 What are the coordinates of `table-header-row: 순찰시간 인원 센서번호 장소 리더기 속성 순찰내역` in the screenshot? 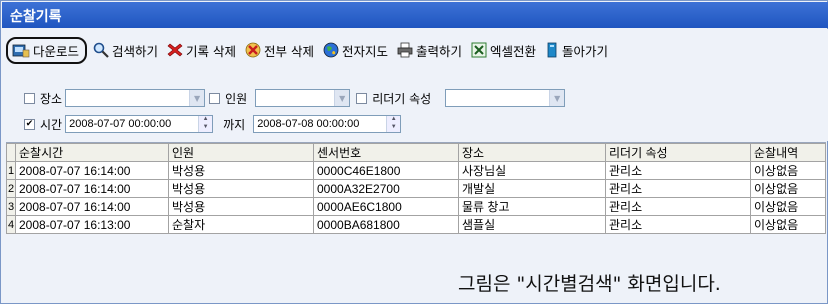 It's located at (416, 152).